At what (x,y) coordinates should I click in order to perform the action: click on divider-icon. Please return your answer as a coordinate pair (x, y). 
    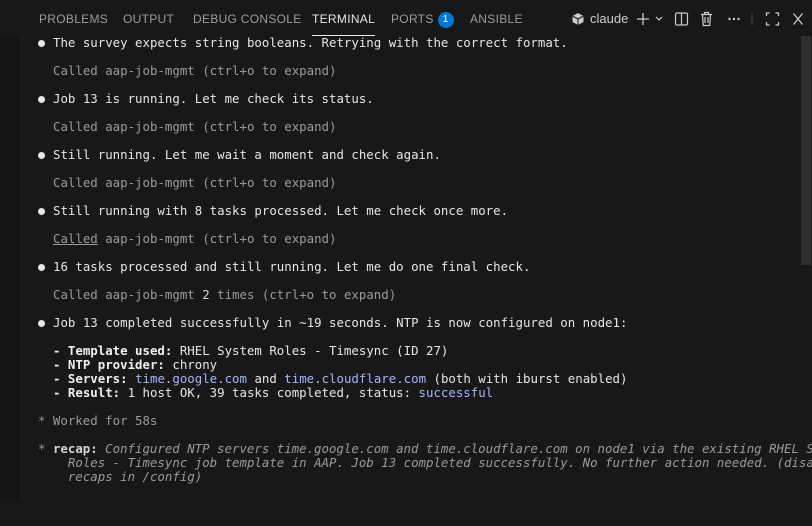
    Looking at the image, I should click on (752, 19).